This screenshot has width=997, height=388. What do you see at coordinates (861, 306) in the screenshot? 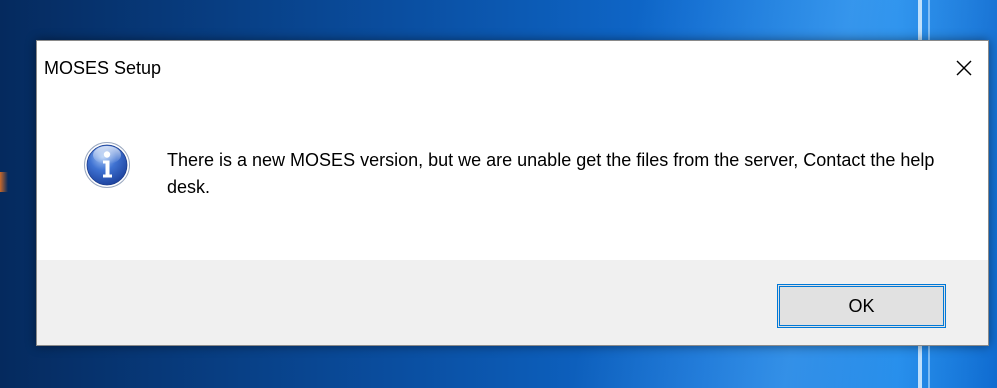
I see `ok-button: OK` at bounding box center [861, 306].